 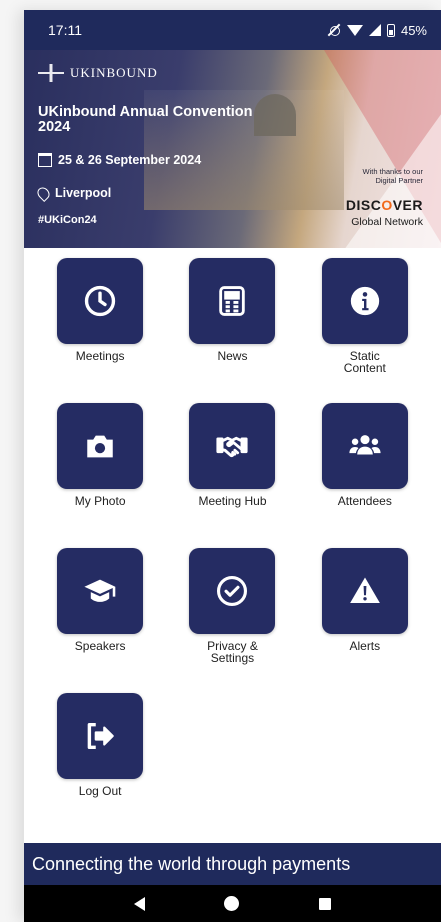 I want to click on calendar-icon, so click(x=45, y=160).